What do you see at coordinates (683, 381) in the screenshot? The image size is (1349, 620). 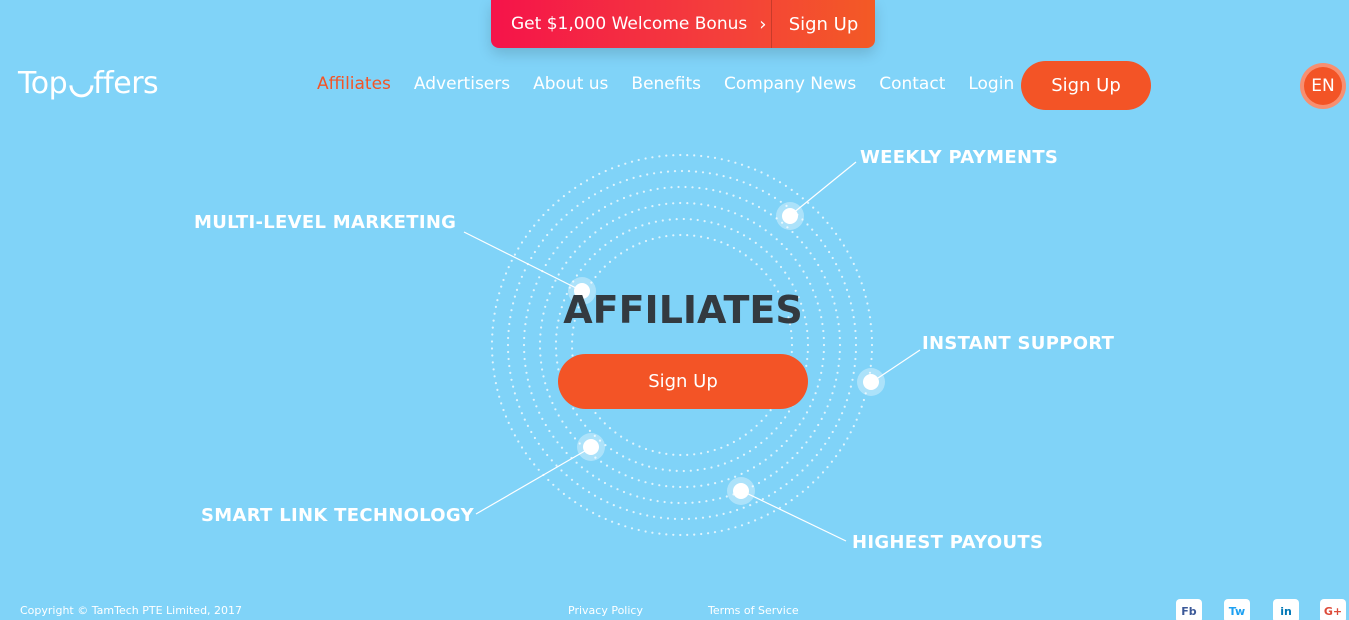 I see `hero-signup-button: Sign Up` at bounding box center [683, 381].